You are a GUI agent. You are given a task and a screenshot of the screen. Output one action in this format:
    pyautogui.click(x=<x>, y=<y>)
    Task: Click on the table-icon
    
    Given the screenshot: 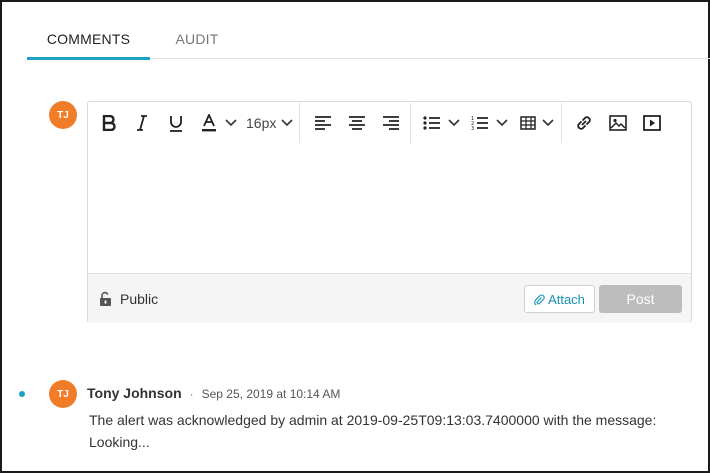 What is the action you would take?
    pyautogui.click(x=528, y=123)
    